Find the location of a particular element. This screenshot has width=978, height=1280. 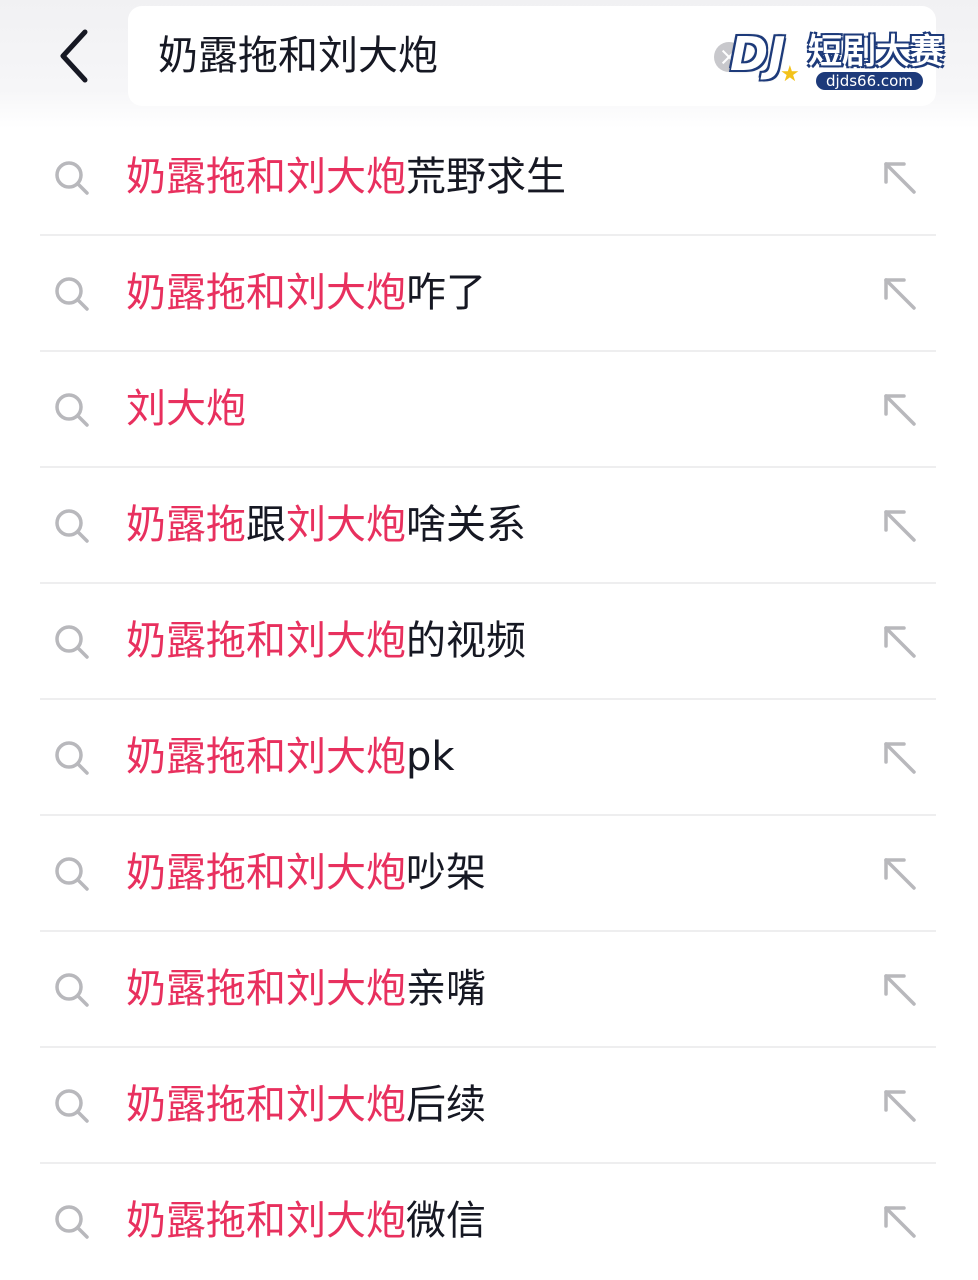

suggestion-item: 奶露拖和刘大炮荒野求生 is located at coordinates (489, 178).